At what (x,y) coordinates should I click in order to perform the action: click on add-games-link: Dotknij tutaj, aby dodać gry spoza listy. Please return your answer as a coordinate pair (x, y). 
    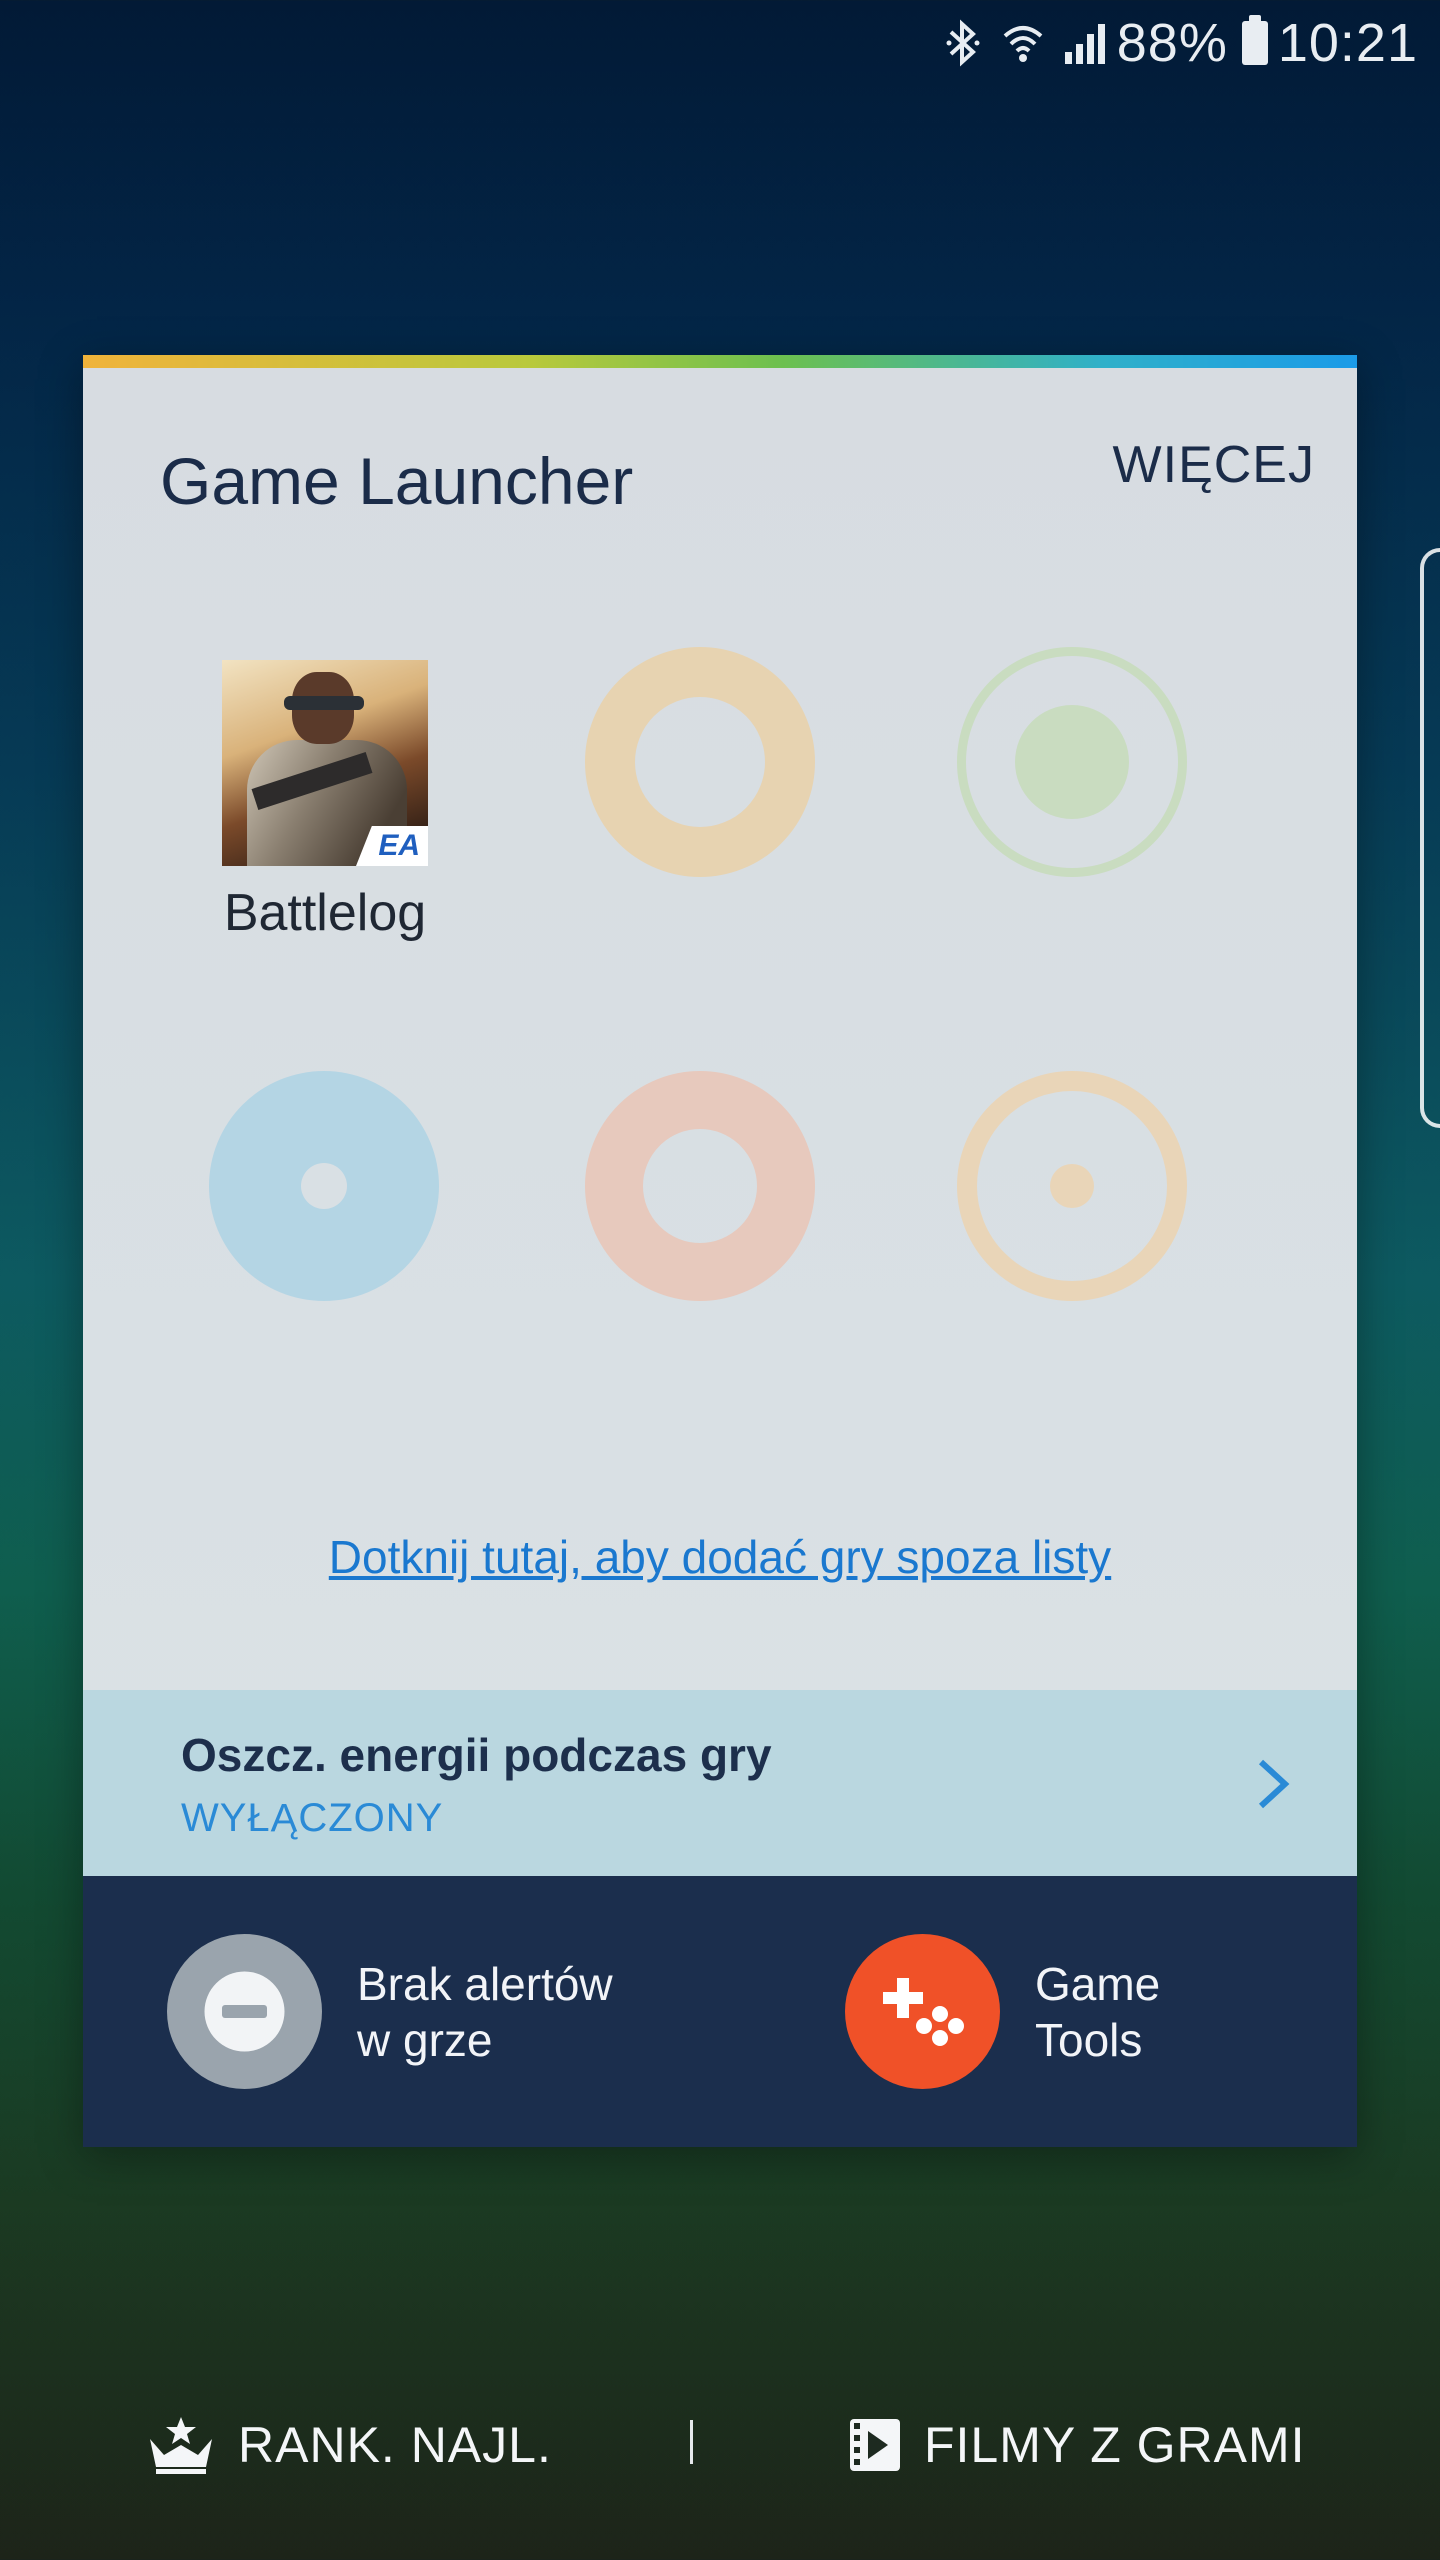
    Looking at the image, I should click on (720, 1557).